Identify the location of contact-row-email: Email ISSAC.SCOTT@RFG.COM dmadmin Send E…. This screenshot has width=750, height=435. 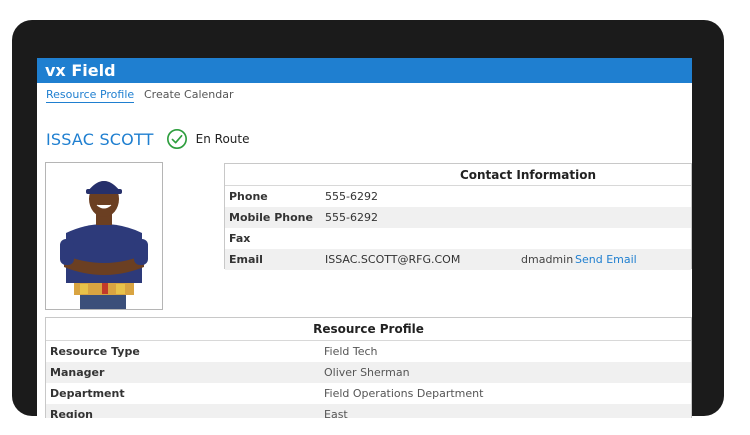
(458, 259).